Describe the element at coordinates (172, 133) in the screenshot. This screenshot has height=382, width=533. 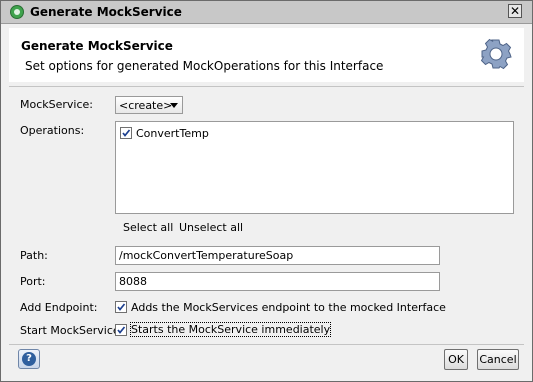
I see `operation-label: ConvertTemp` at that location.